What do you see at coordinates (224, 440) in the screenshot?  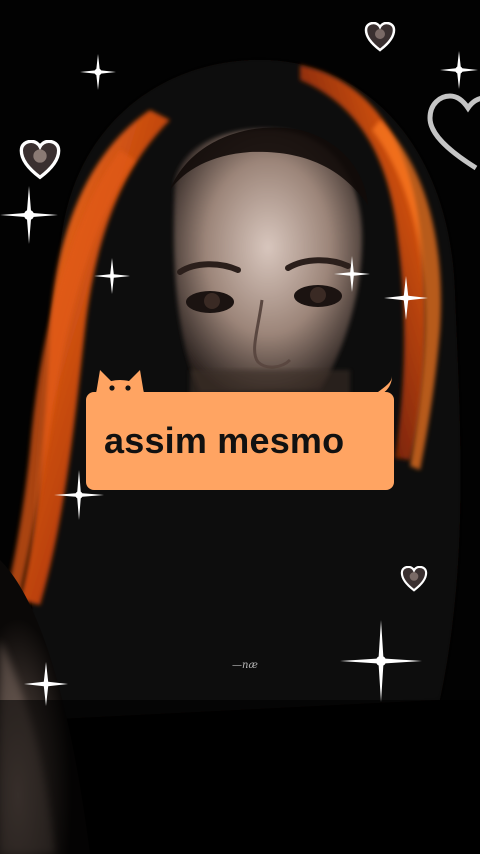 I see `caption-text: assim mesmo` at bounding box center [224, 440].